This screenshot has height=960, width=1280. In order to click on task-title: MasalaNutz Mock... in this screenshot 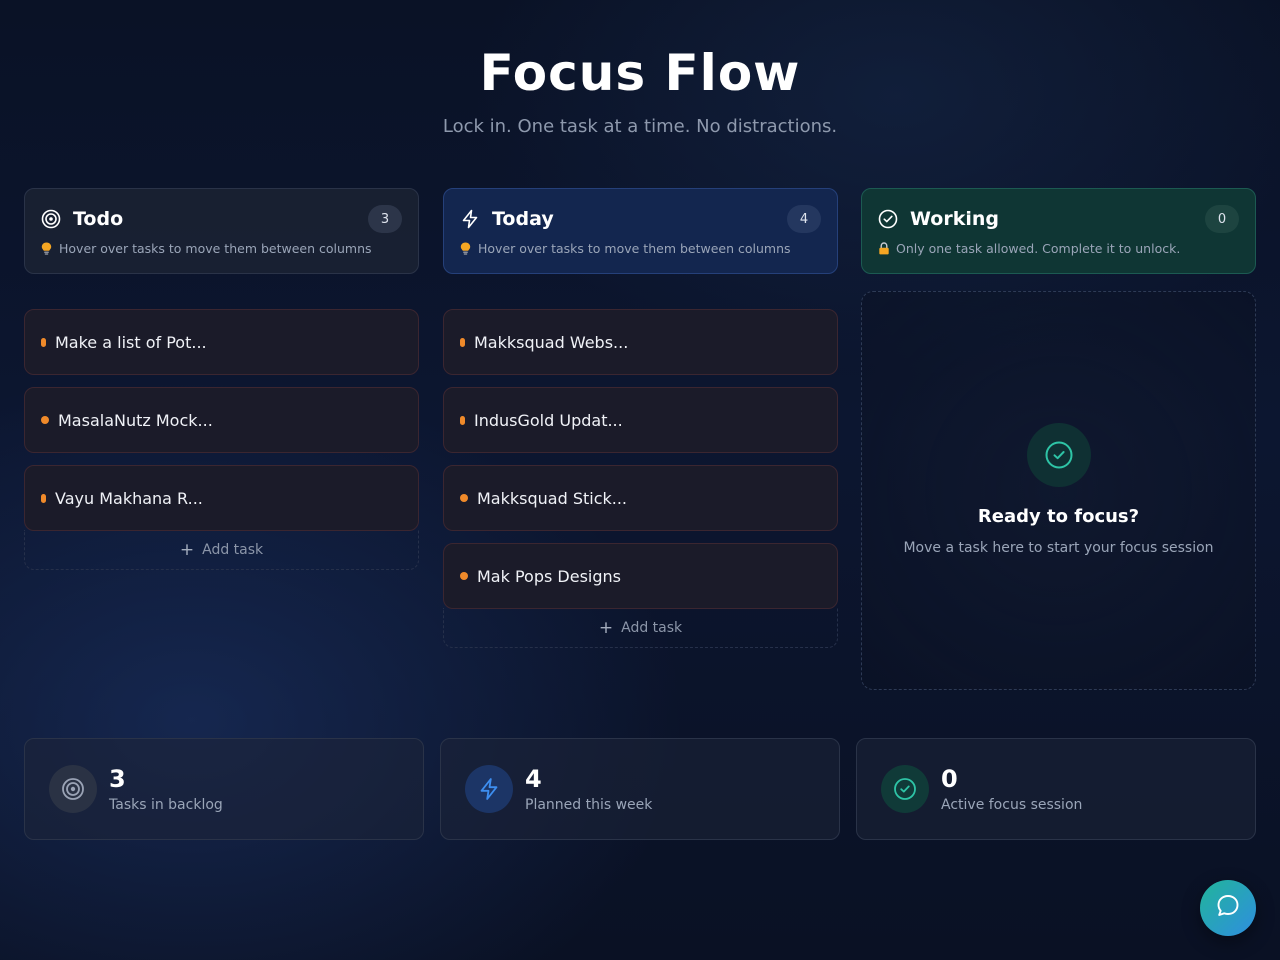, I will do `click(135, 420)`.